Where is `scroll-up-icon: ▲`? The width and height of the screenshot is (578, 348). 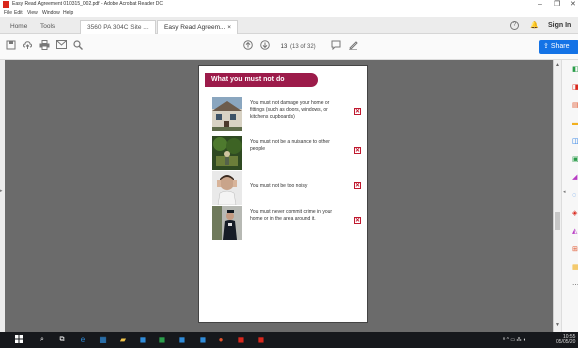
scroll-up-icon: ▲ is located at coordinates (557, 65).